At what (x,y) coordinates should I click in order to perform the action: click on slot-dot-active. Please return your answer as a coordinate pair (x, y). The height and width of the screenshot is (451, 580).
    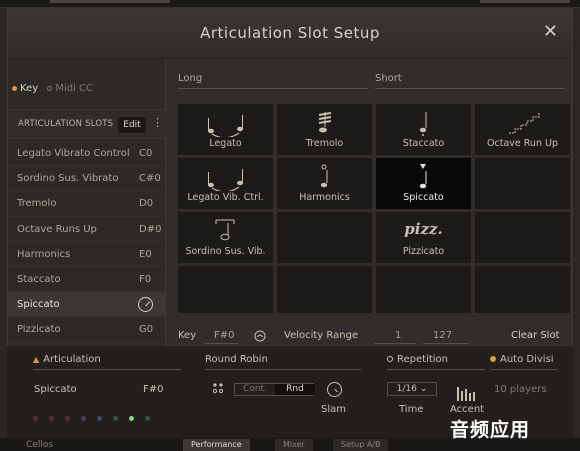
    Looking at the image, I should click on (131, 418).